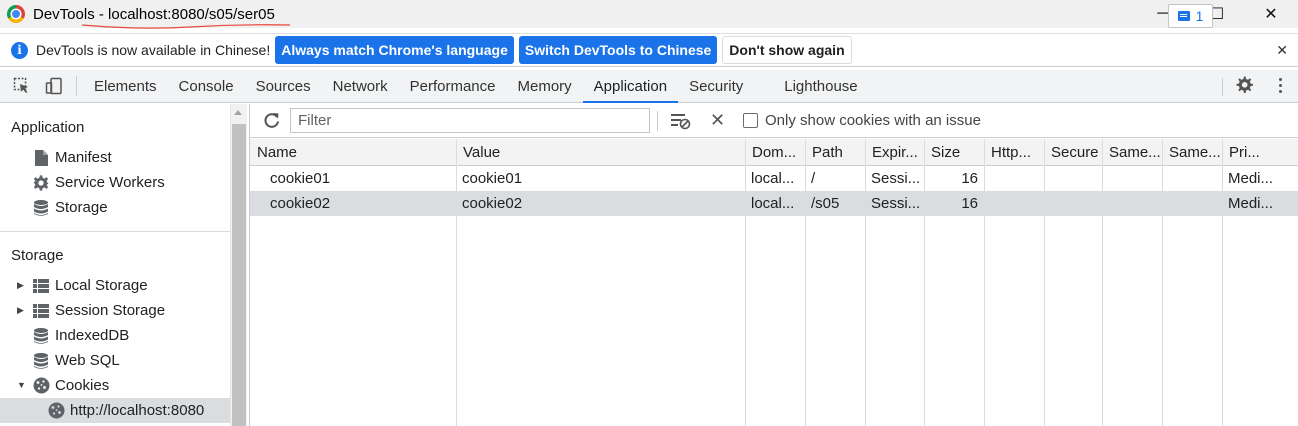 This screenshot has height=426, width=1298. I want to click on tab-network: Network, so click(360, 86).